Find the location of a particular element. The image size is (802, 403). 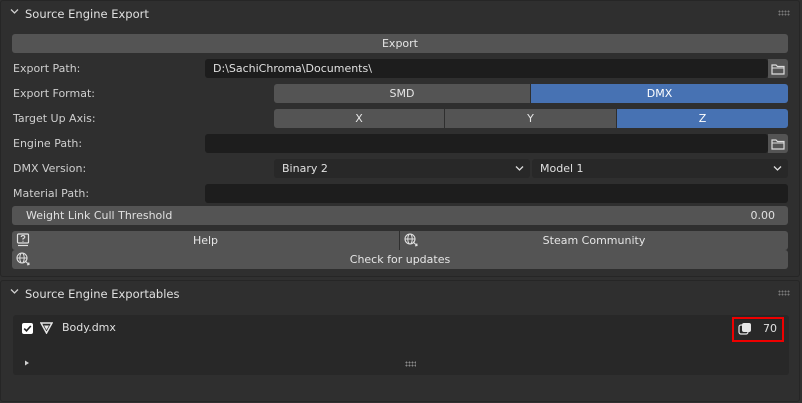

check-updates-button: Check for updates is located at coordinates (400, 259).